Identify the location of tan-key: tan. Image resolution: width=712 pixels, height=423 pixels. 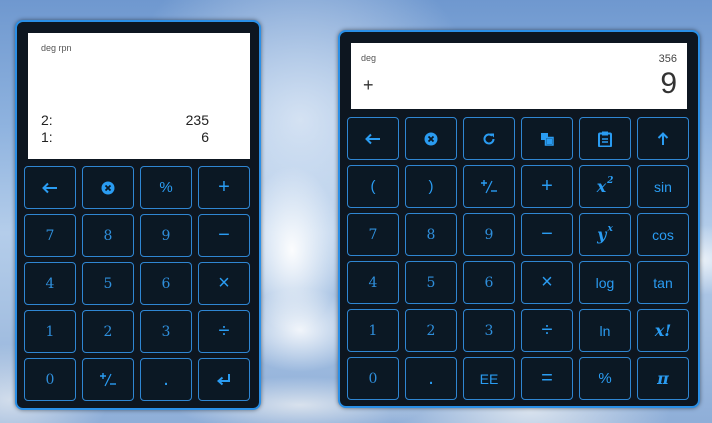
(663, 282).